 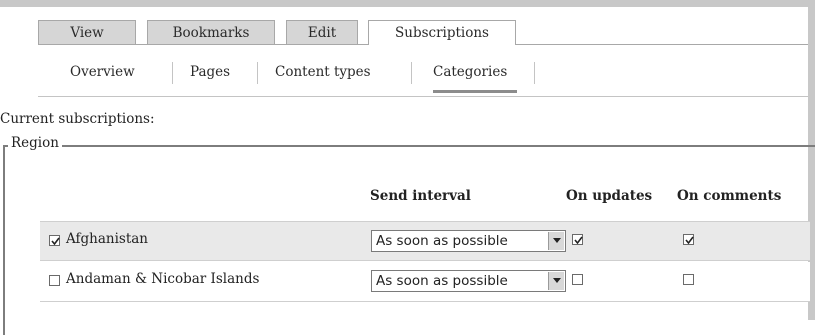 What do you see at coordinates (323, 72) in the screenshot?
I see `subtab-content-types: Content types` at bounding box center [323, 72].